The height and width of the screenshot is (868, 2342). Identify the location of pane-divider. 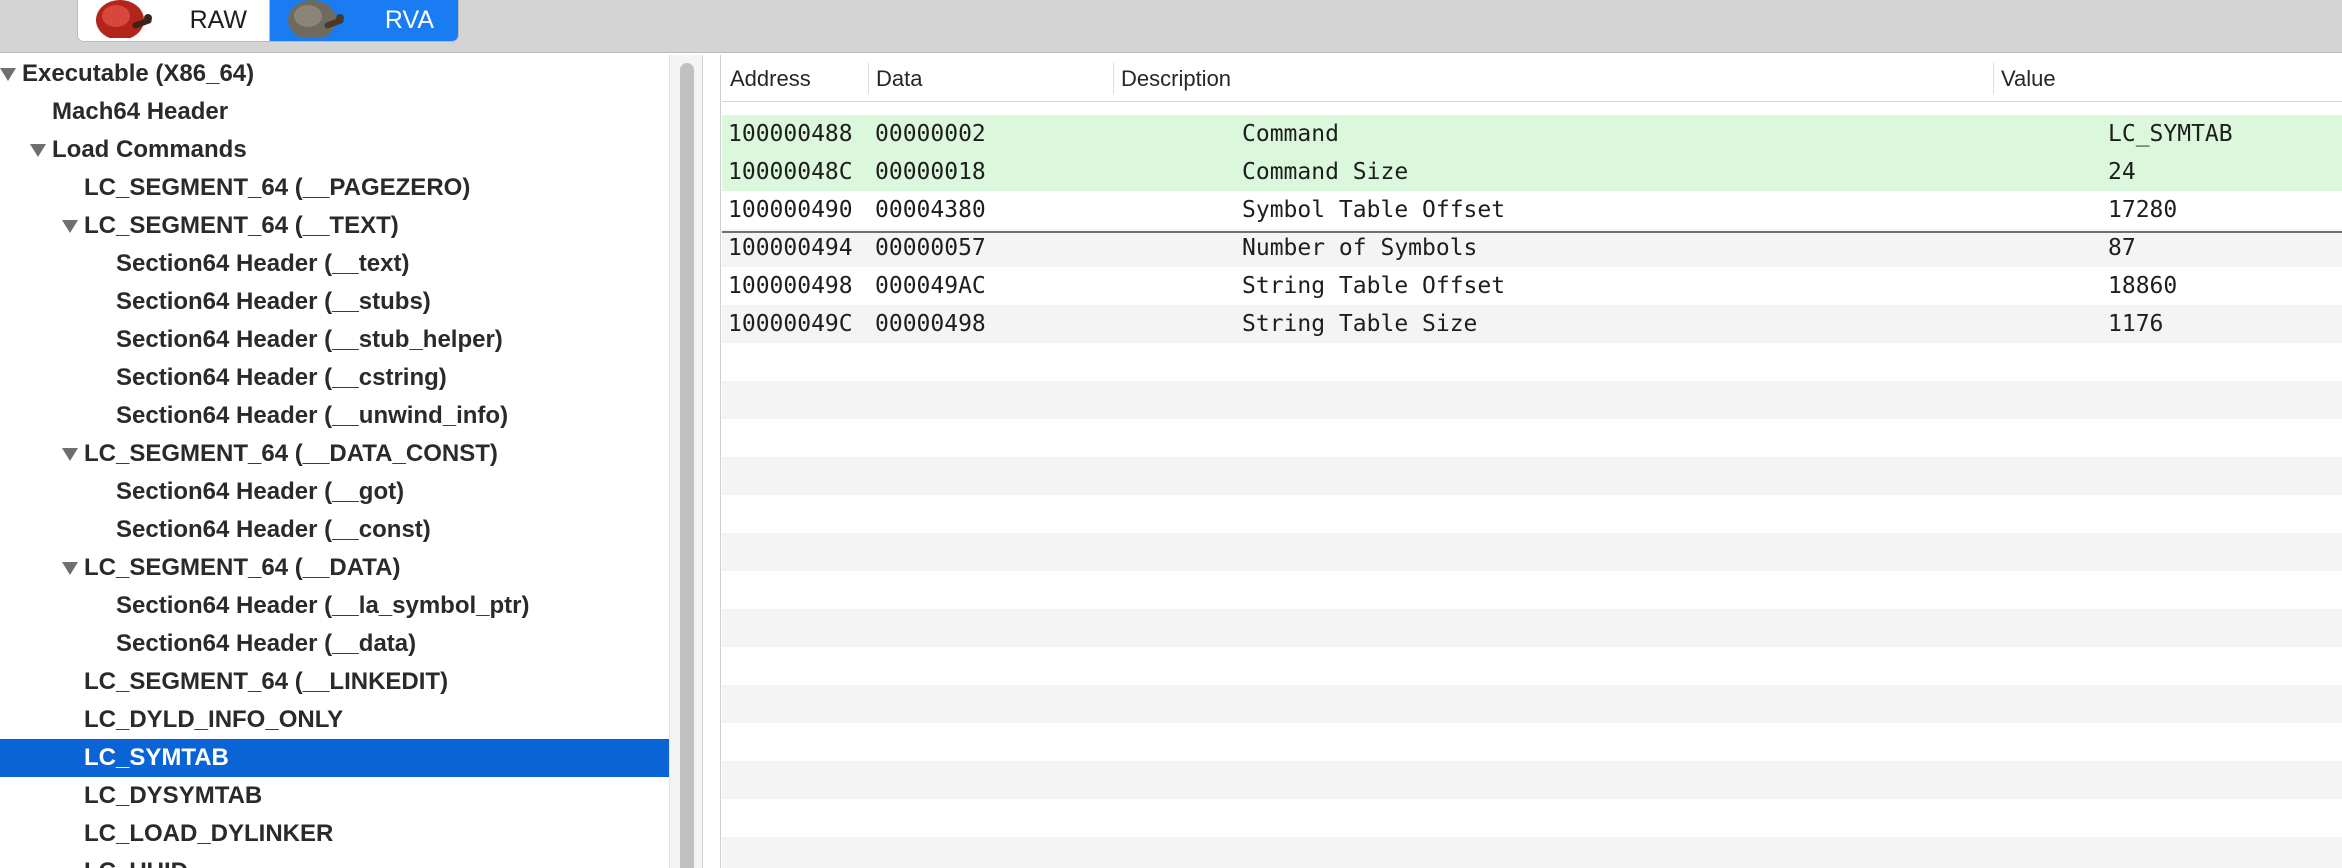
(712, 461).